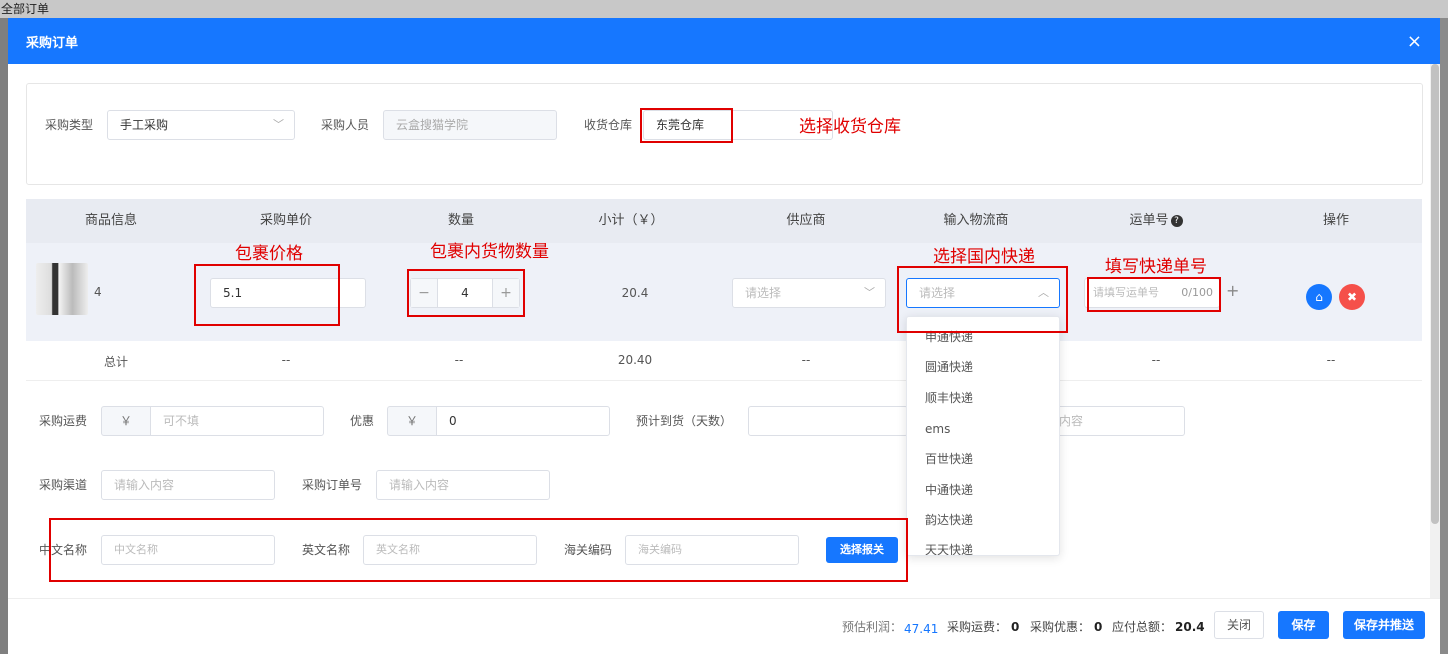 The height and width of the screenshot is (654, 1448). What do you see at coordinates (806, 220) in the screenshot?
I see `col-supplier: 供应商` at bounding box center [806, 220].